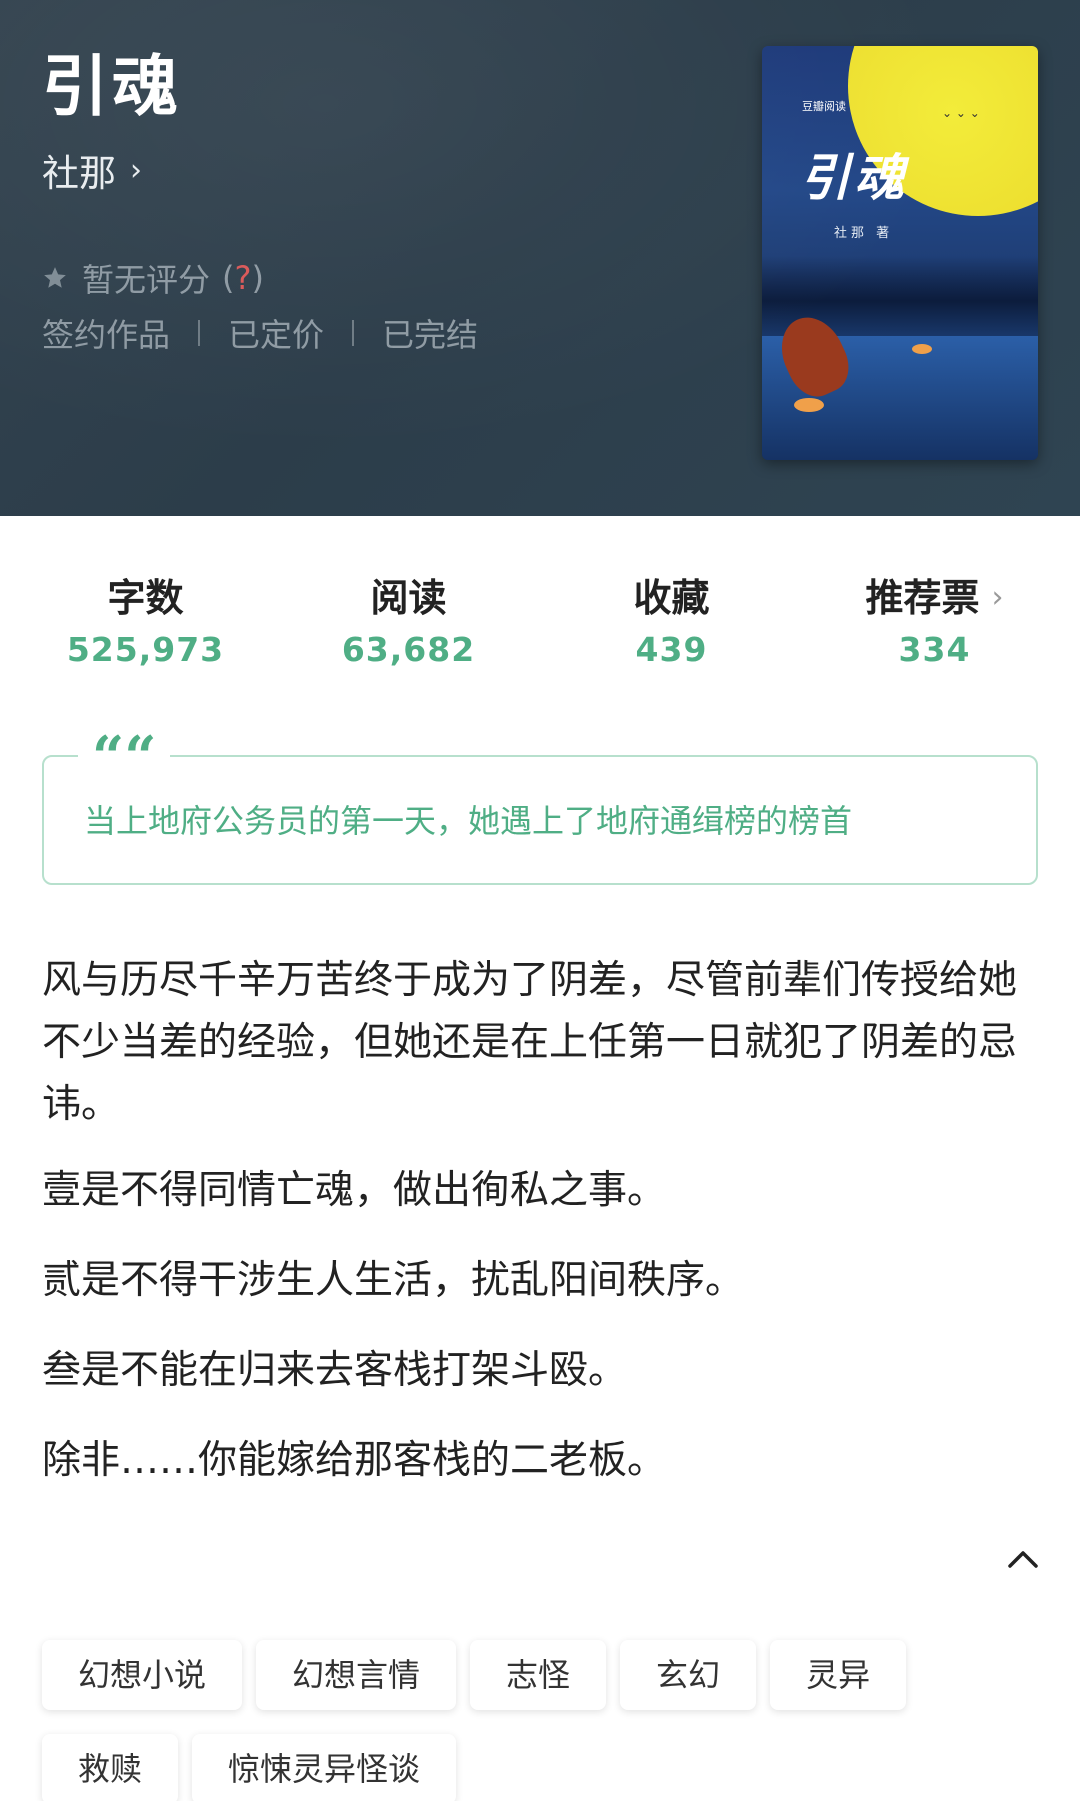 Image resolution: width=1080 pixels, height=1801 pixels. Describe the element at coordinates (1023, 1558) in the screenshot. I see `chevron-up-icon` at that location.